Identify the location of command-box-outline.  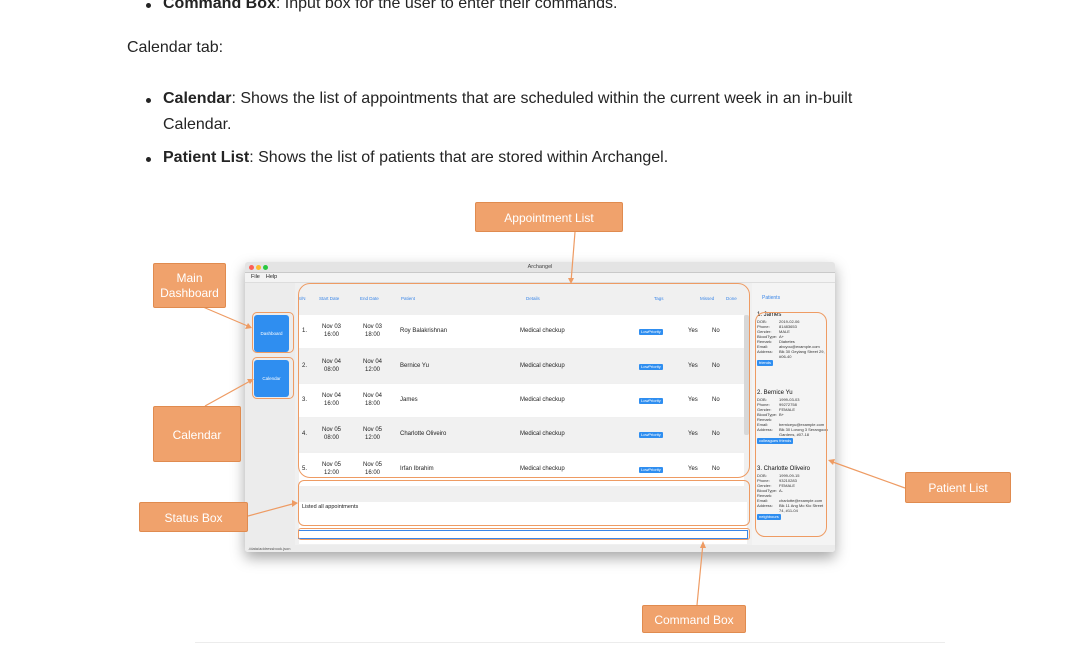
(524, 534).